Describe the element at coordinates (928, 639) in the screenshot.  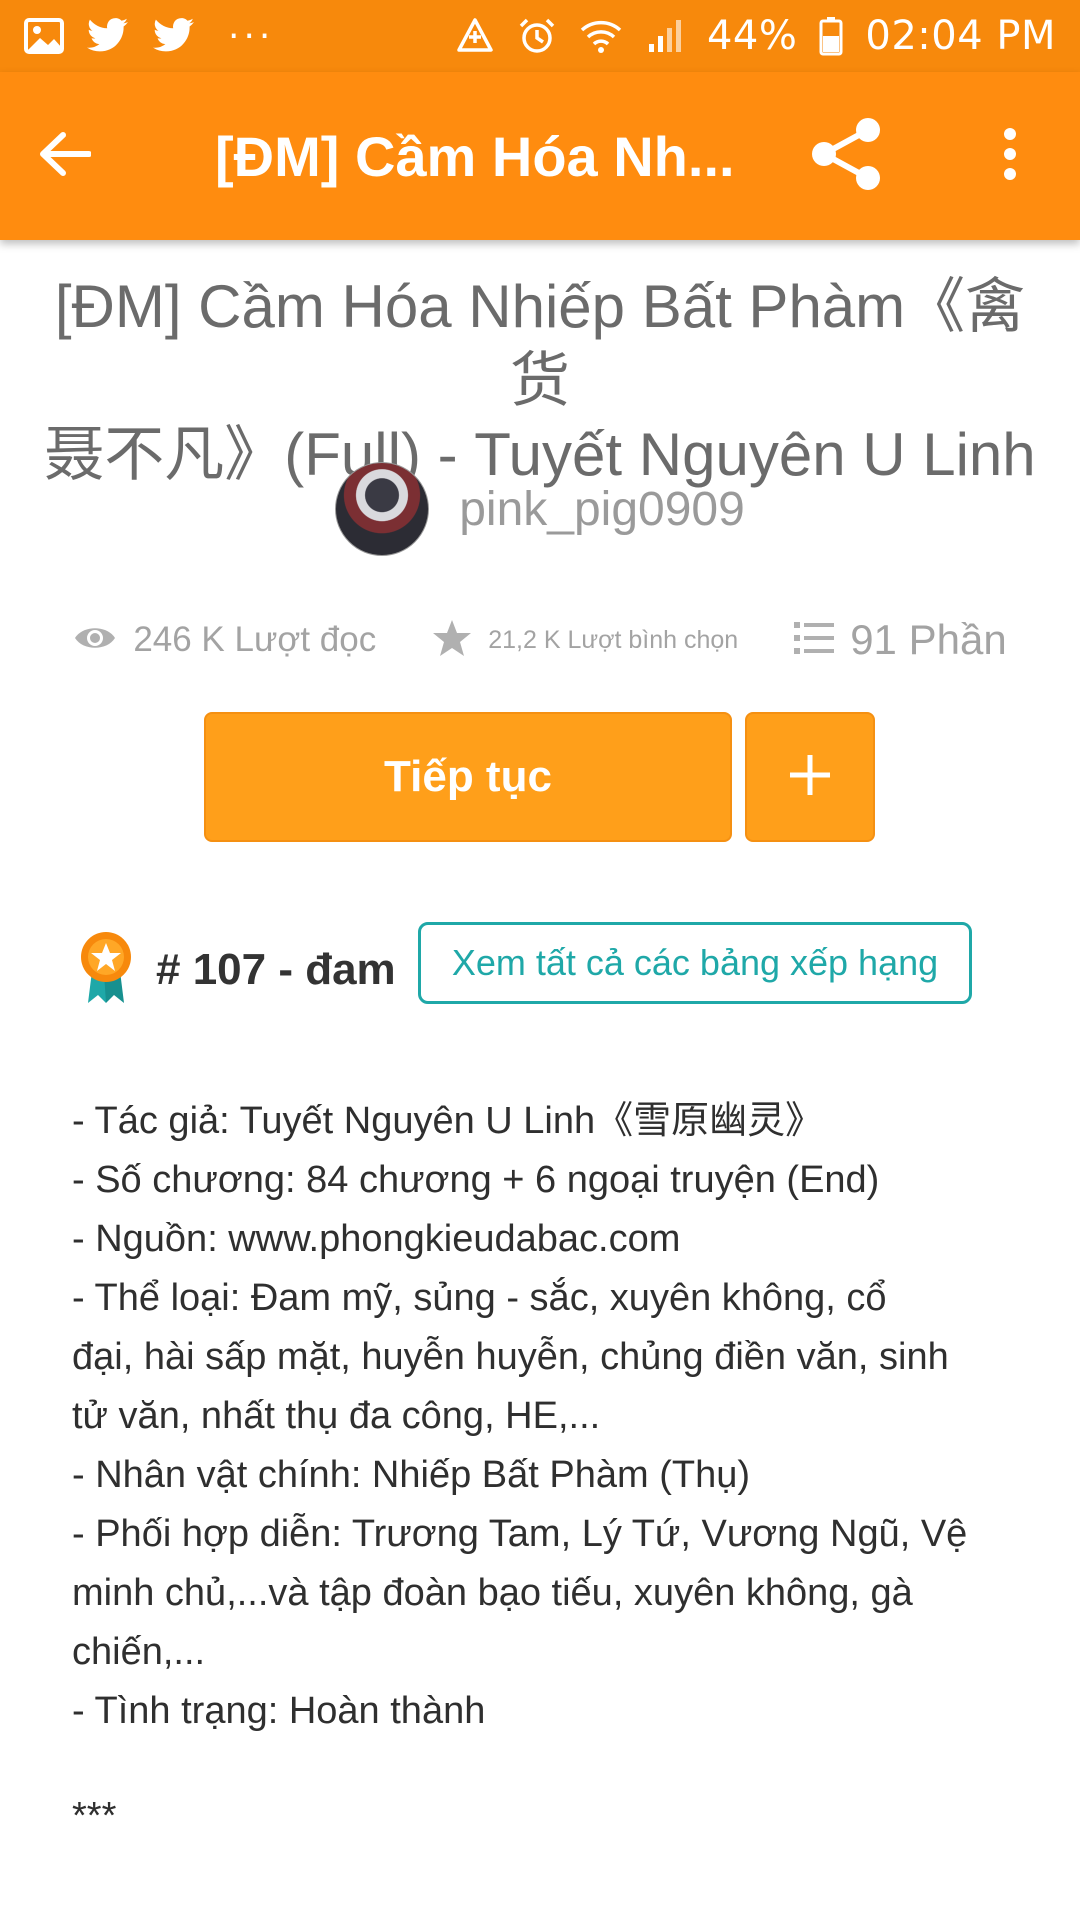
I see `parts-count: 91 Phần` at that location.